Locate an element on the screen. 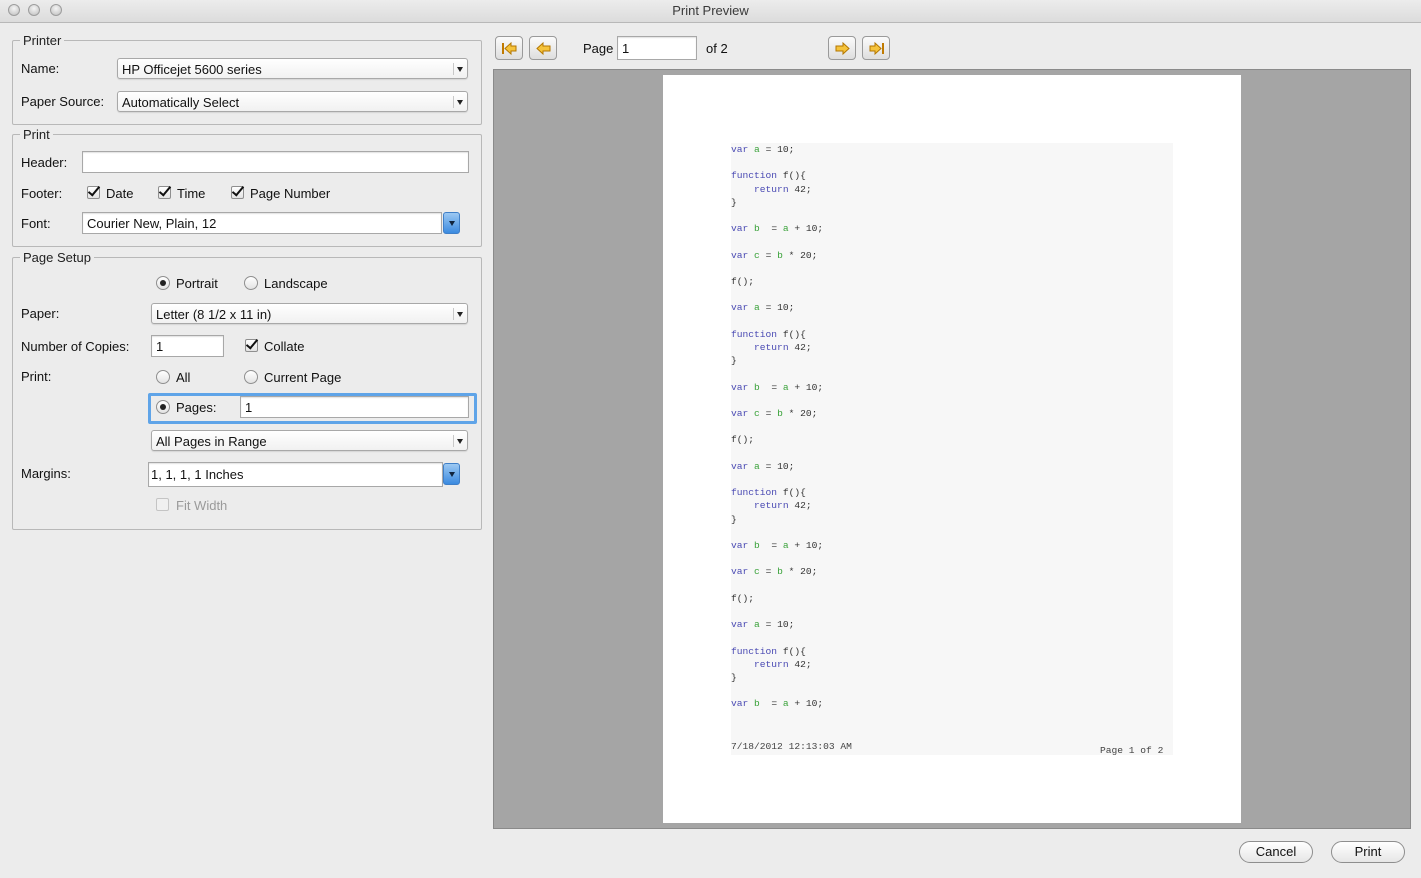 The image size is (1421, 878). paper-value: Letter (8 1/2 x 11 in) is located at coordinates (214, 314).